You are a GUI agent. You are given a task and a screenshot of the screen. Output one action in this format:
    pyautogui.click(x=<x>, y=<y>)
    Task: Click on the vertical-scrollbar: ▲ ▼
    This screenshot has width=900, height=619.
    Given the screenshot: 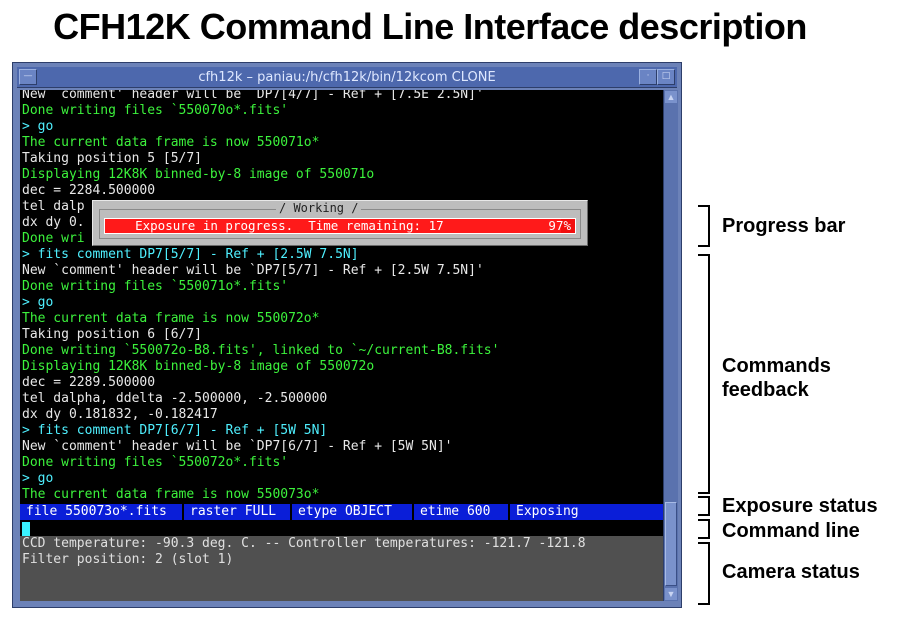 What is the action you would take?
    pyautogui.click(x=670, y=345)
    